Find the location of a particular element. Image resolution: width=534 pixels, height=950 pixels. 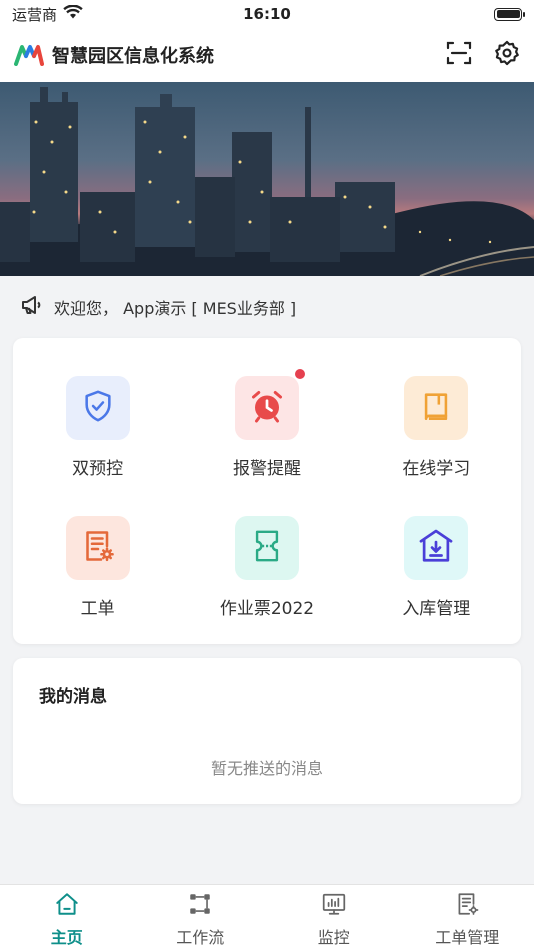

grid-item-dual-prevention: 双预控 is located at coordinates (97, 430).